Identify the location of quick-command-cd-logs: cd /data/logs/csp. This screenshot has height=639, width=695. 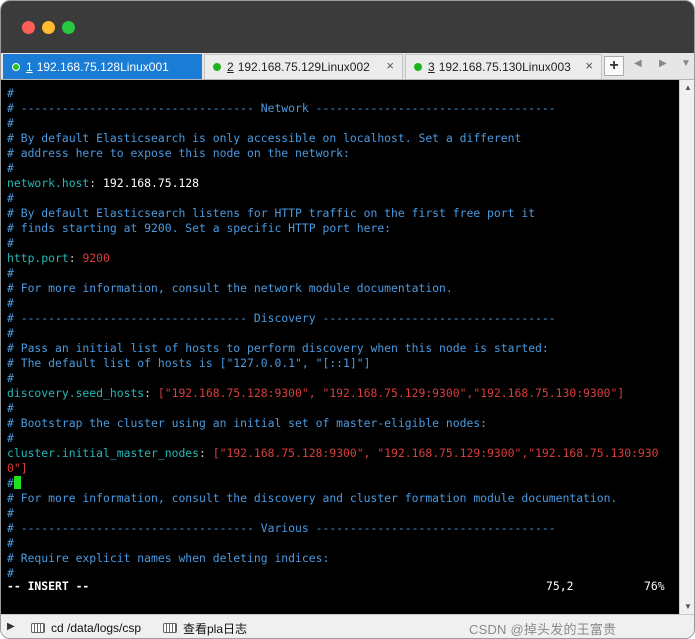
(86, 628).